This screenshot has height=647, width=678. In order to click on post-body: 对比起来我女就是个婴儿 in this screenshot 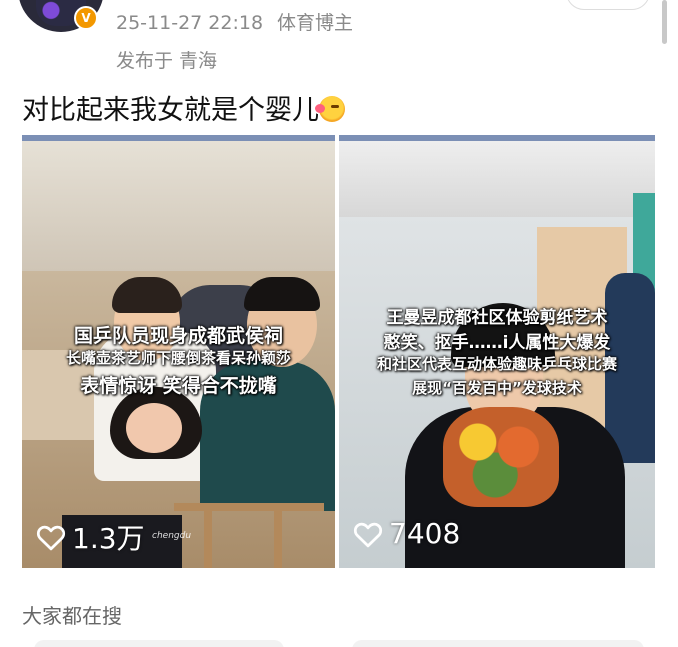, I will do `click(183, 107)`.